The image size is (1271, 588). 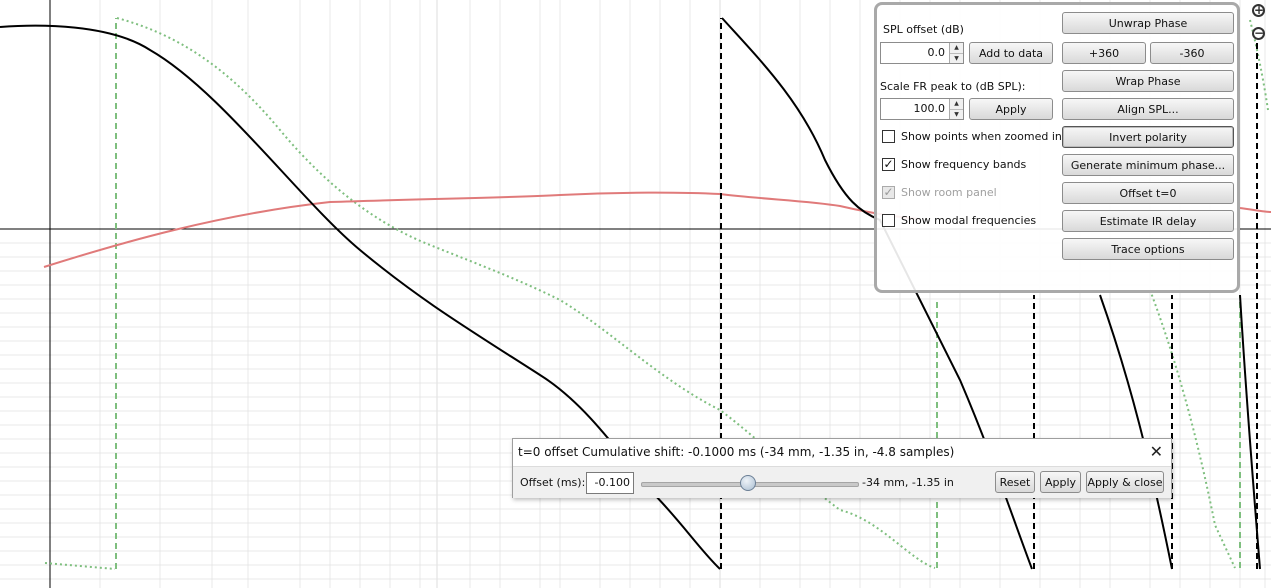 What do you see at coordinates (922, 53) in the screenshot?
I see `spl-offset-spinner: 0.0 ▲ ▼` at bounding box center [922, 53].